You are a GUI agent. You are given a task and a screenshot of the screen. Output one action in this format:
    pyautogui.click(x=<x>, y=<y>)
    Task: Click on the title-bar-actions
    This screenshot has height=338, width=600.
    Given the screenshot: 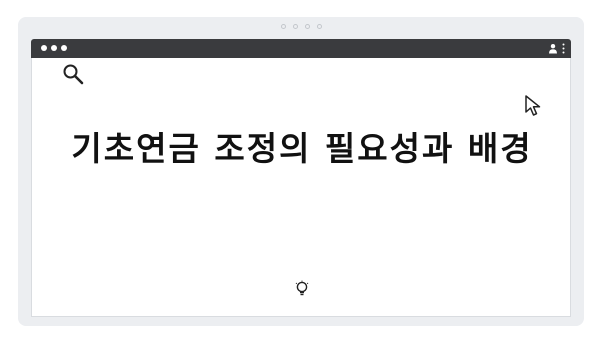 What is the action you would take?
    pyautogui.click(x=556, y=48)
    